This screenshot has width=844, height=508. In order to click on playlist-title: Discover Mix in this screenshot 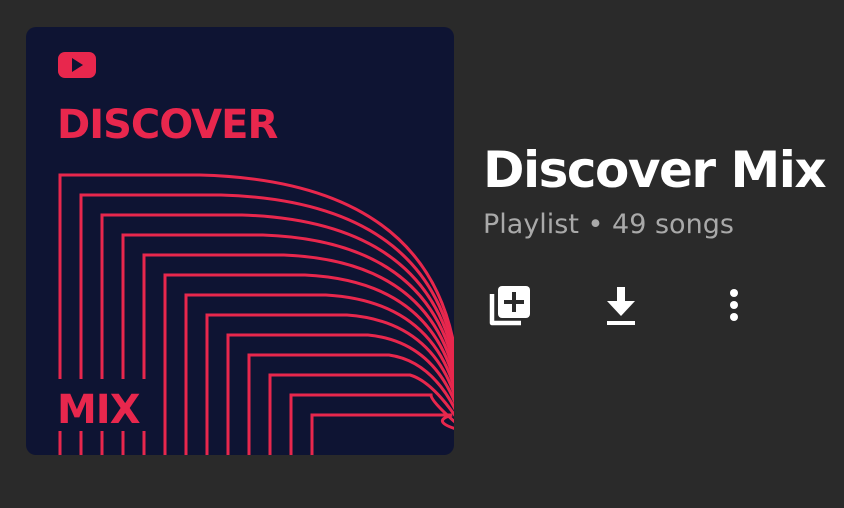, I will do `click(655, 170)`.